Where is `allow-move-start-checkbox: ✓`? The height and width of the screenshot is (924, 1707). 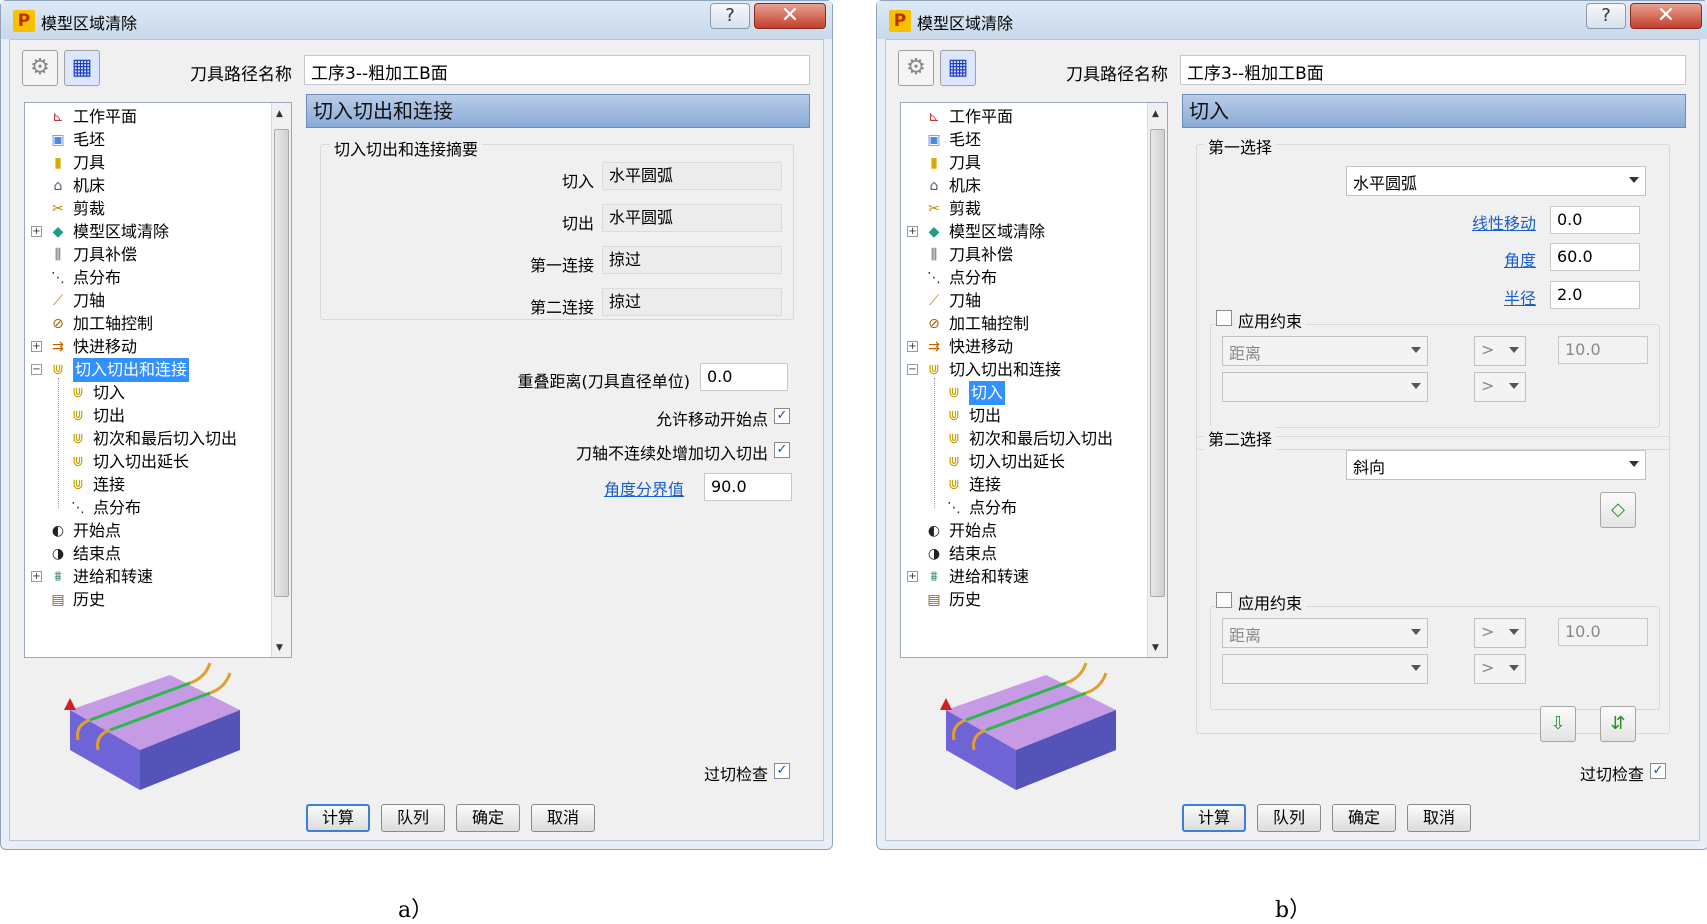
allow-move-start-checkbox: ✓ is located at coordinates (782, 416).